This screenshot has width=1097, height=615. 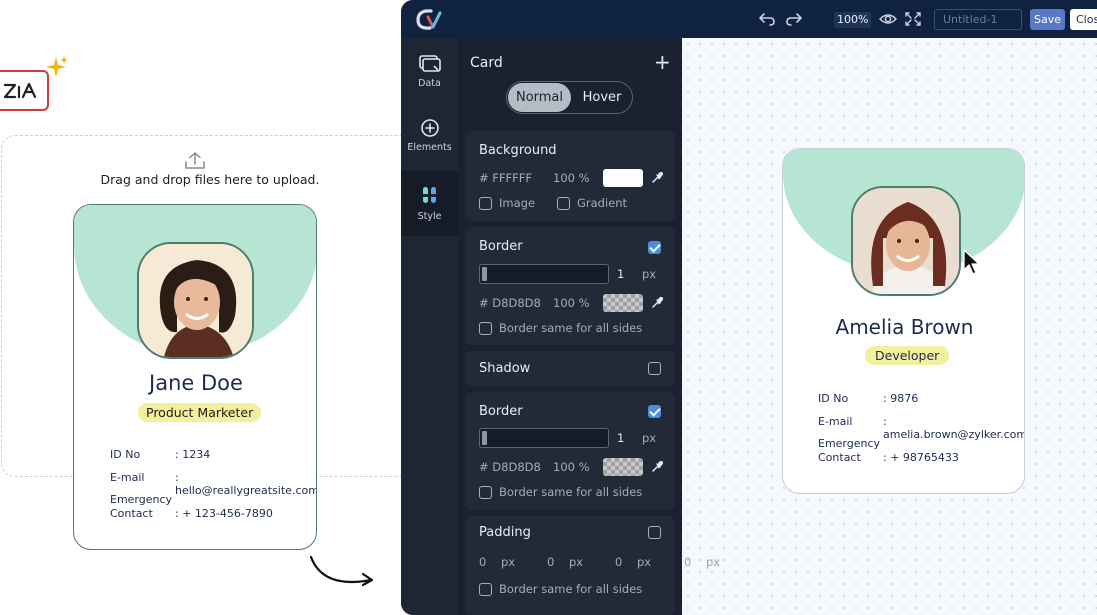 I want to click on card-role-badge: Developer, so click(x=907, y=355).